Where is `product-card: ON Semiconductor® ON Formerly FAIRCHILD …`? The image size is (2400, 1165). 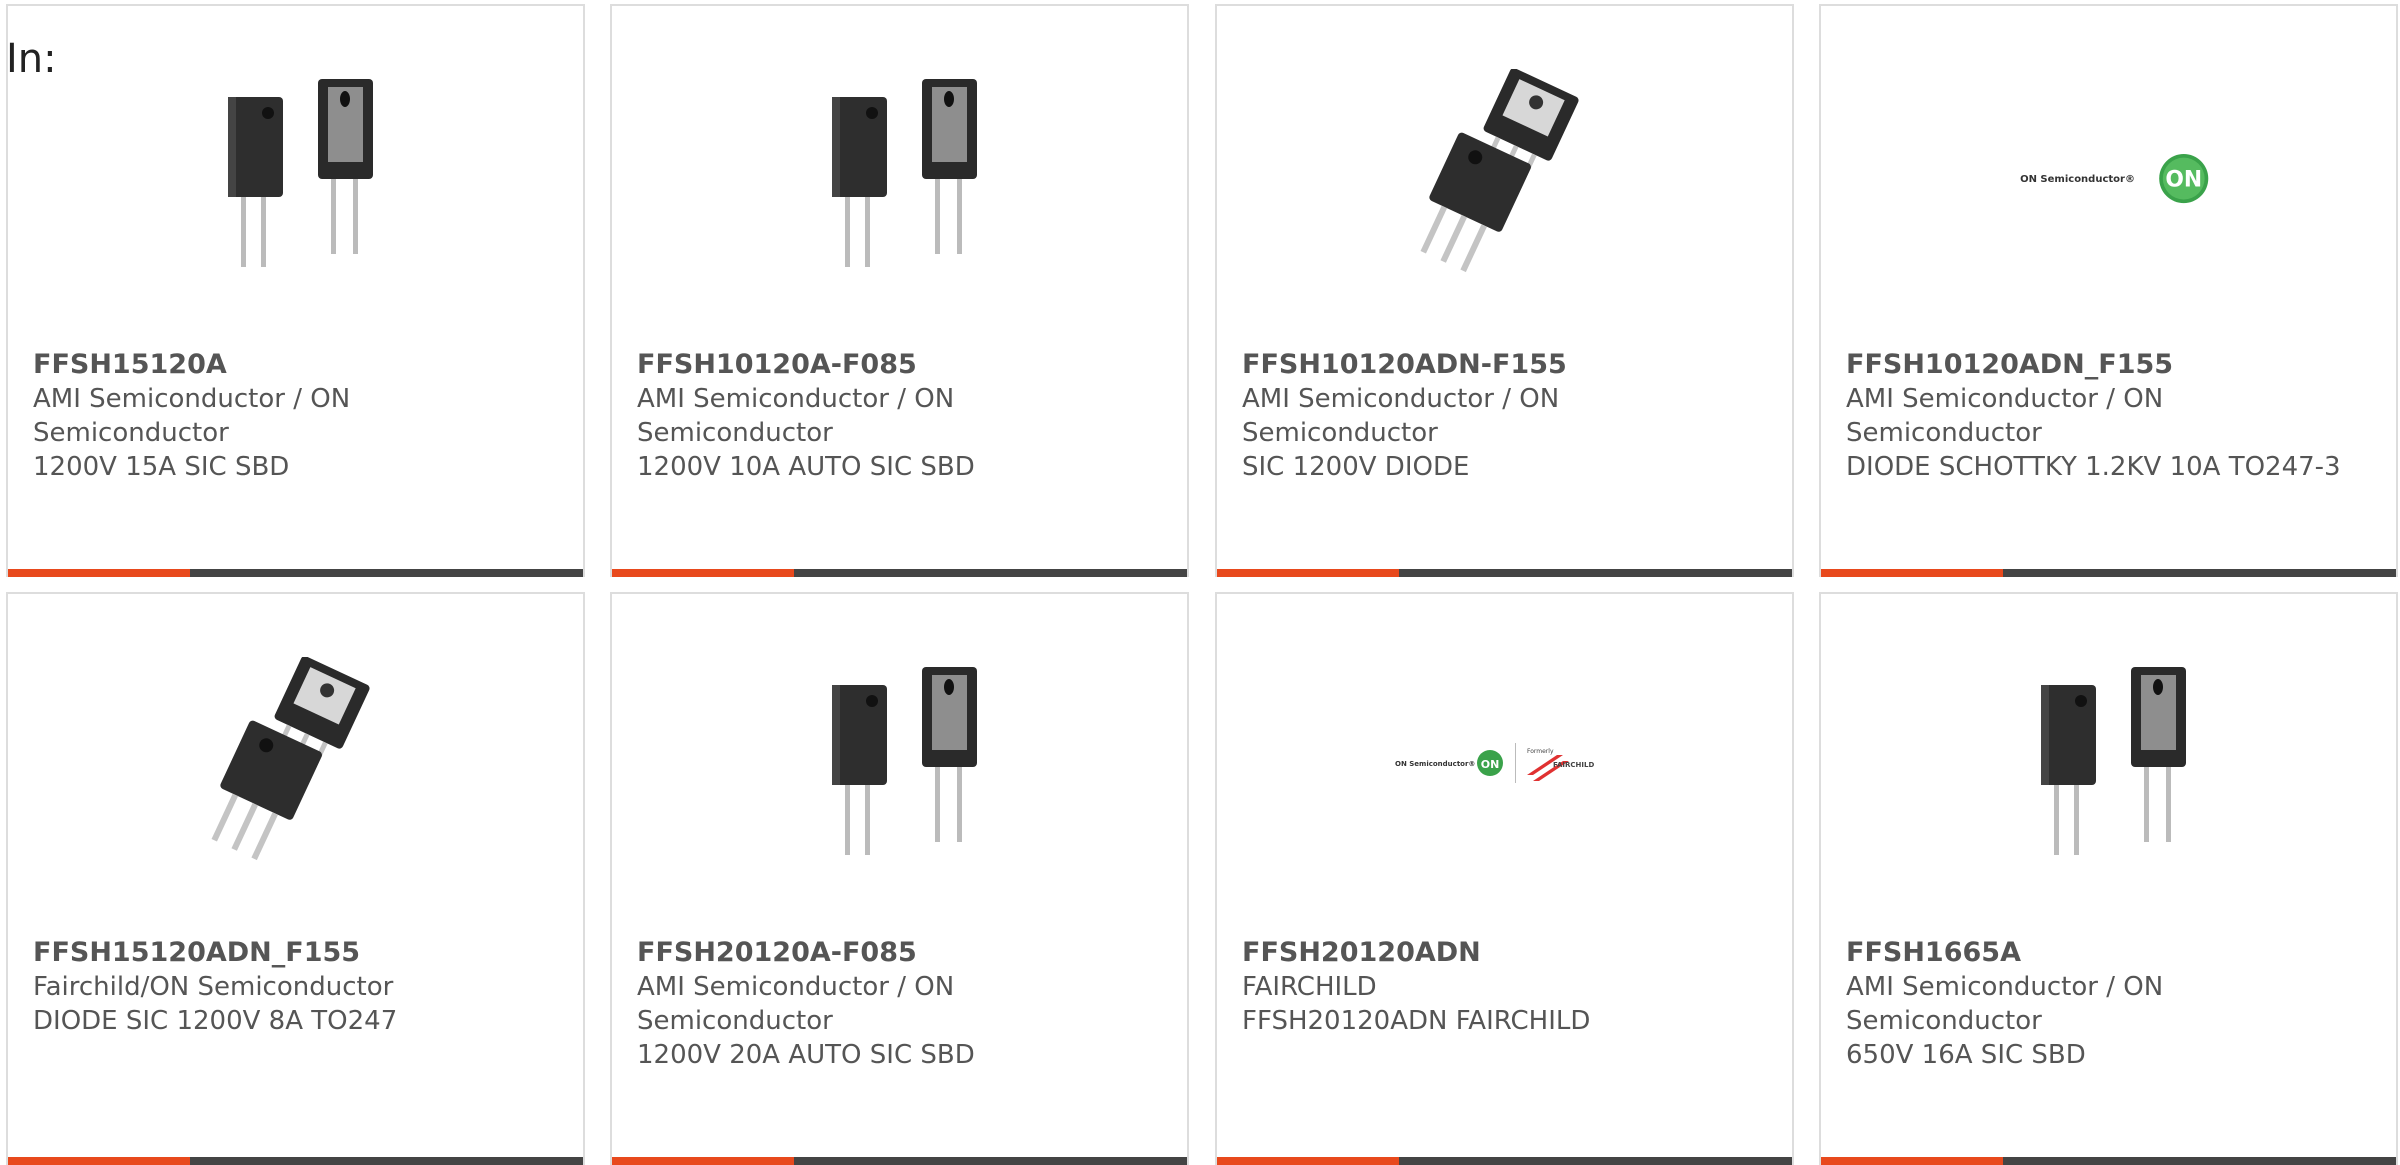 product-card: ON Semiconductor® ON Formerly FAIRCHILD … is located at coordinates (1504, 878).